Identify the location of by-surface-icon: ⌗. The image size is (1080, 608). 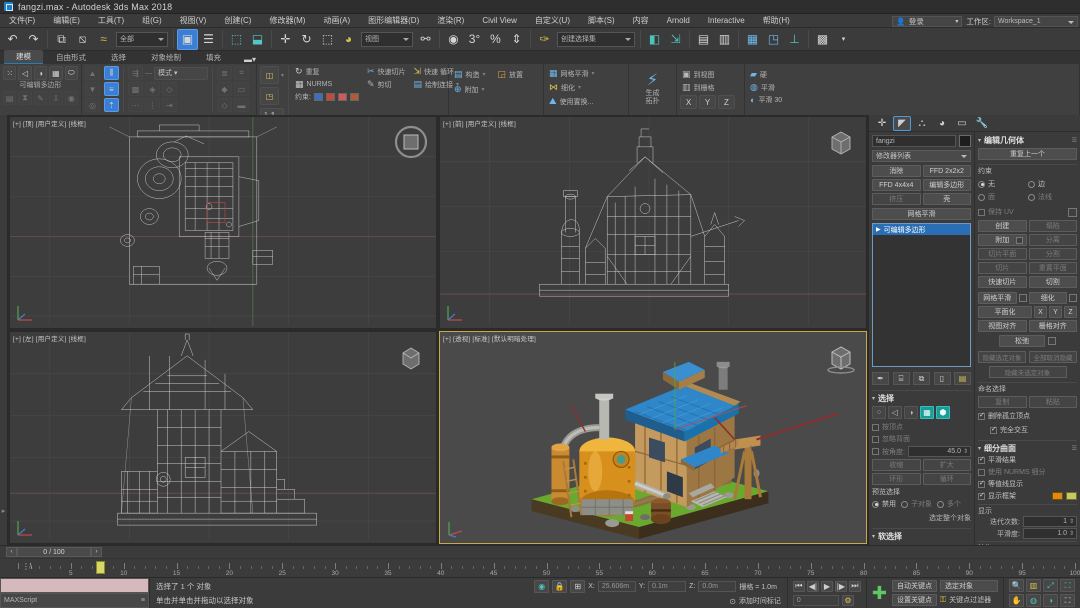
(241, 73).